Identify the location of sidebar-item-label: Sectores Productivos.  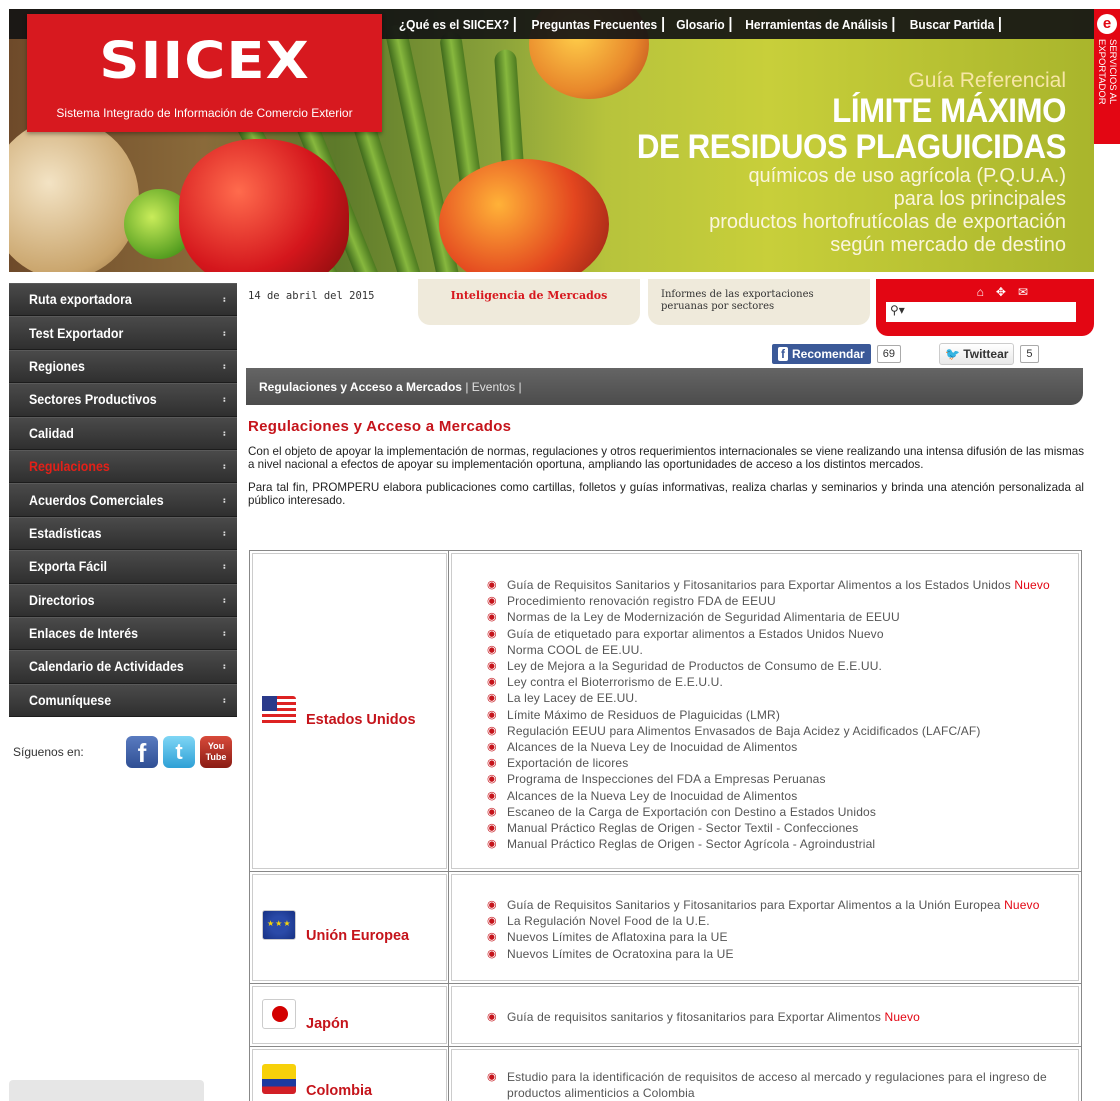
(93, 400).